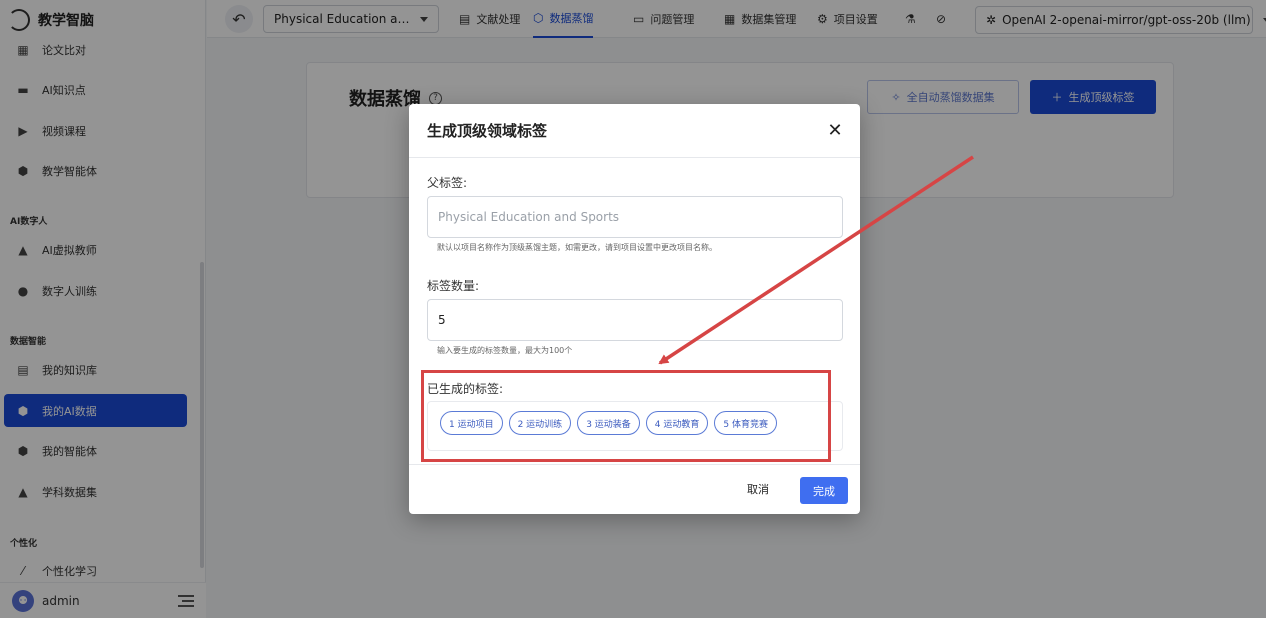  What do you see at coordinates (758, 489) in the screenshot?
I see `cancel-button: 取消` at bounding box center [758, 489].